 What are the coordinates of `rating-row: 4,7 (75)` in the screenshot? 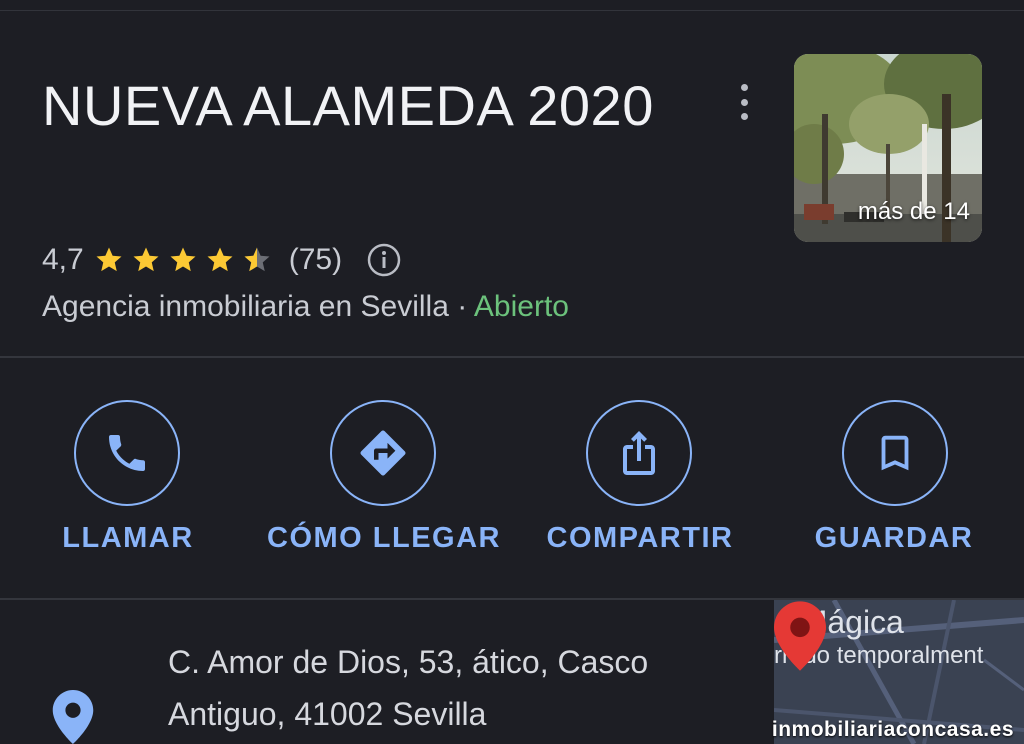 It's located at (222, 260).